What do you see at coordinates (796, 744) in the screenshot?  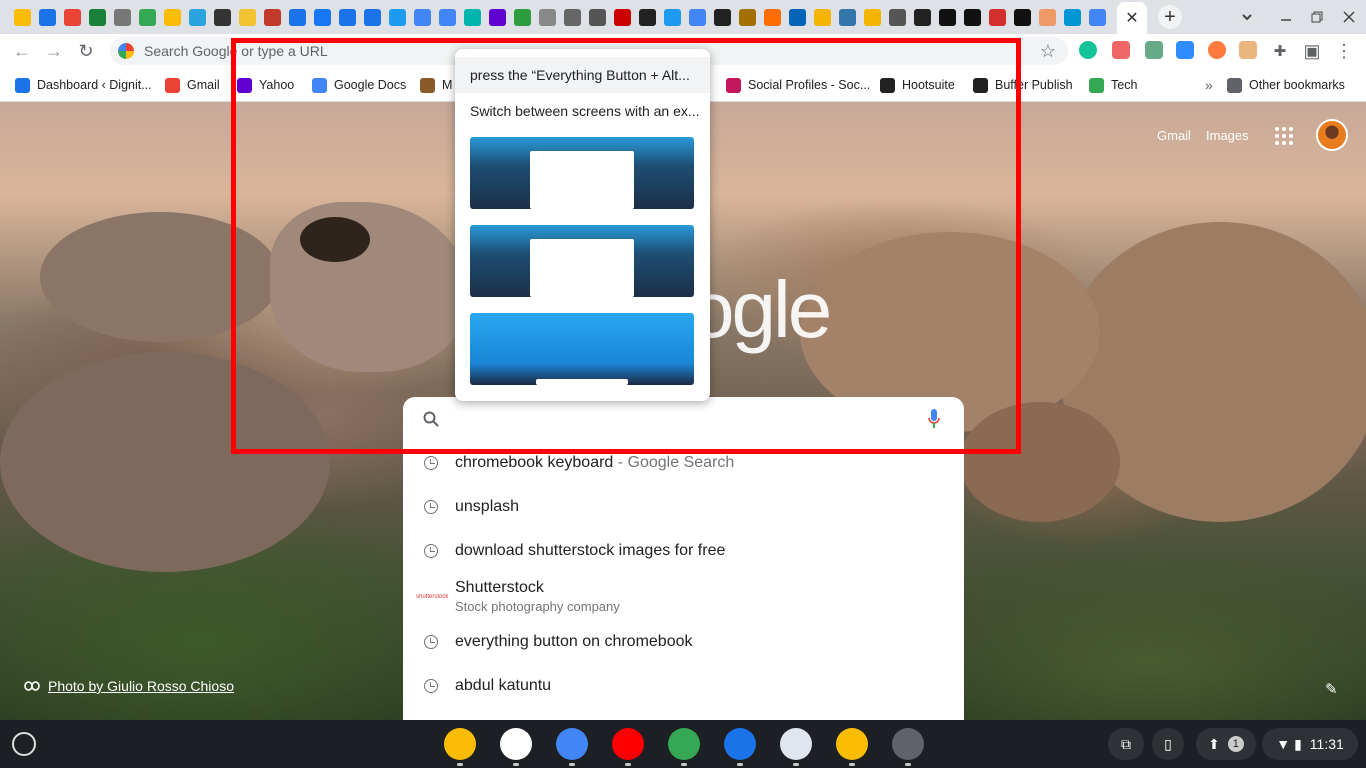 I see `tools-app-icon` at bounding box center [796, 744].